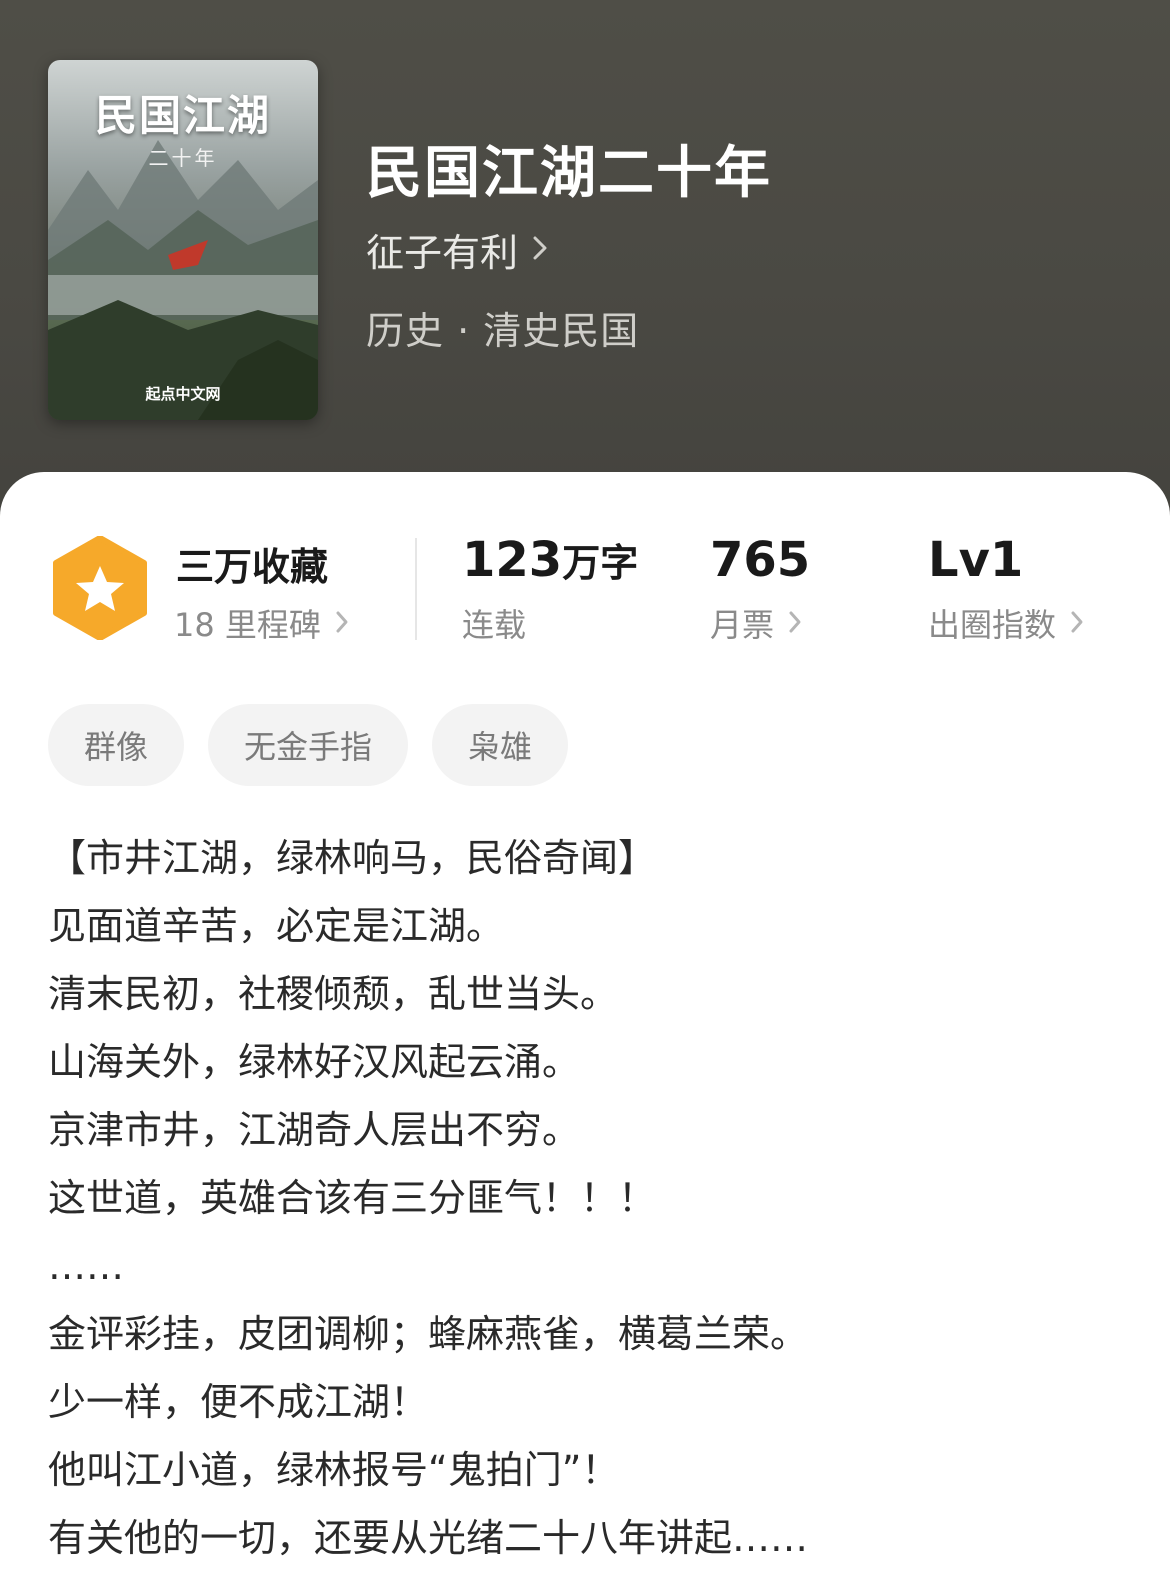  Describe the element at coordinates (276, 926) in the screenshot. I see `synopsis-line: 见面道辛苦，必定是江湖。` at that location.